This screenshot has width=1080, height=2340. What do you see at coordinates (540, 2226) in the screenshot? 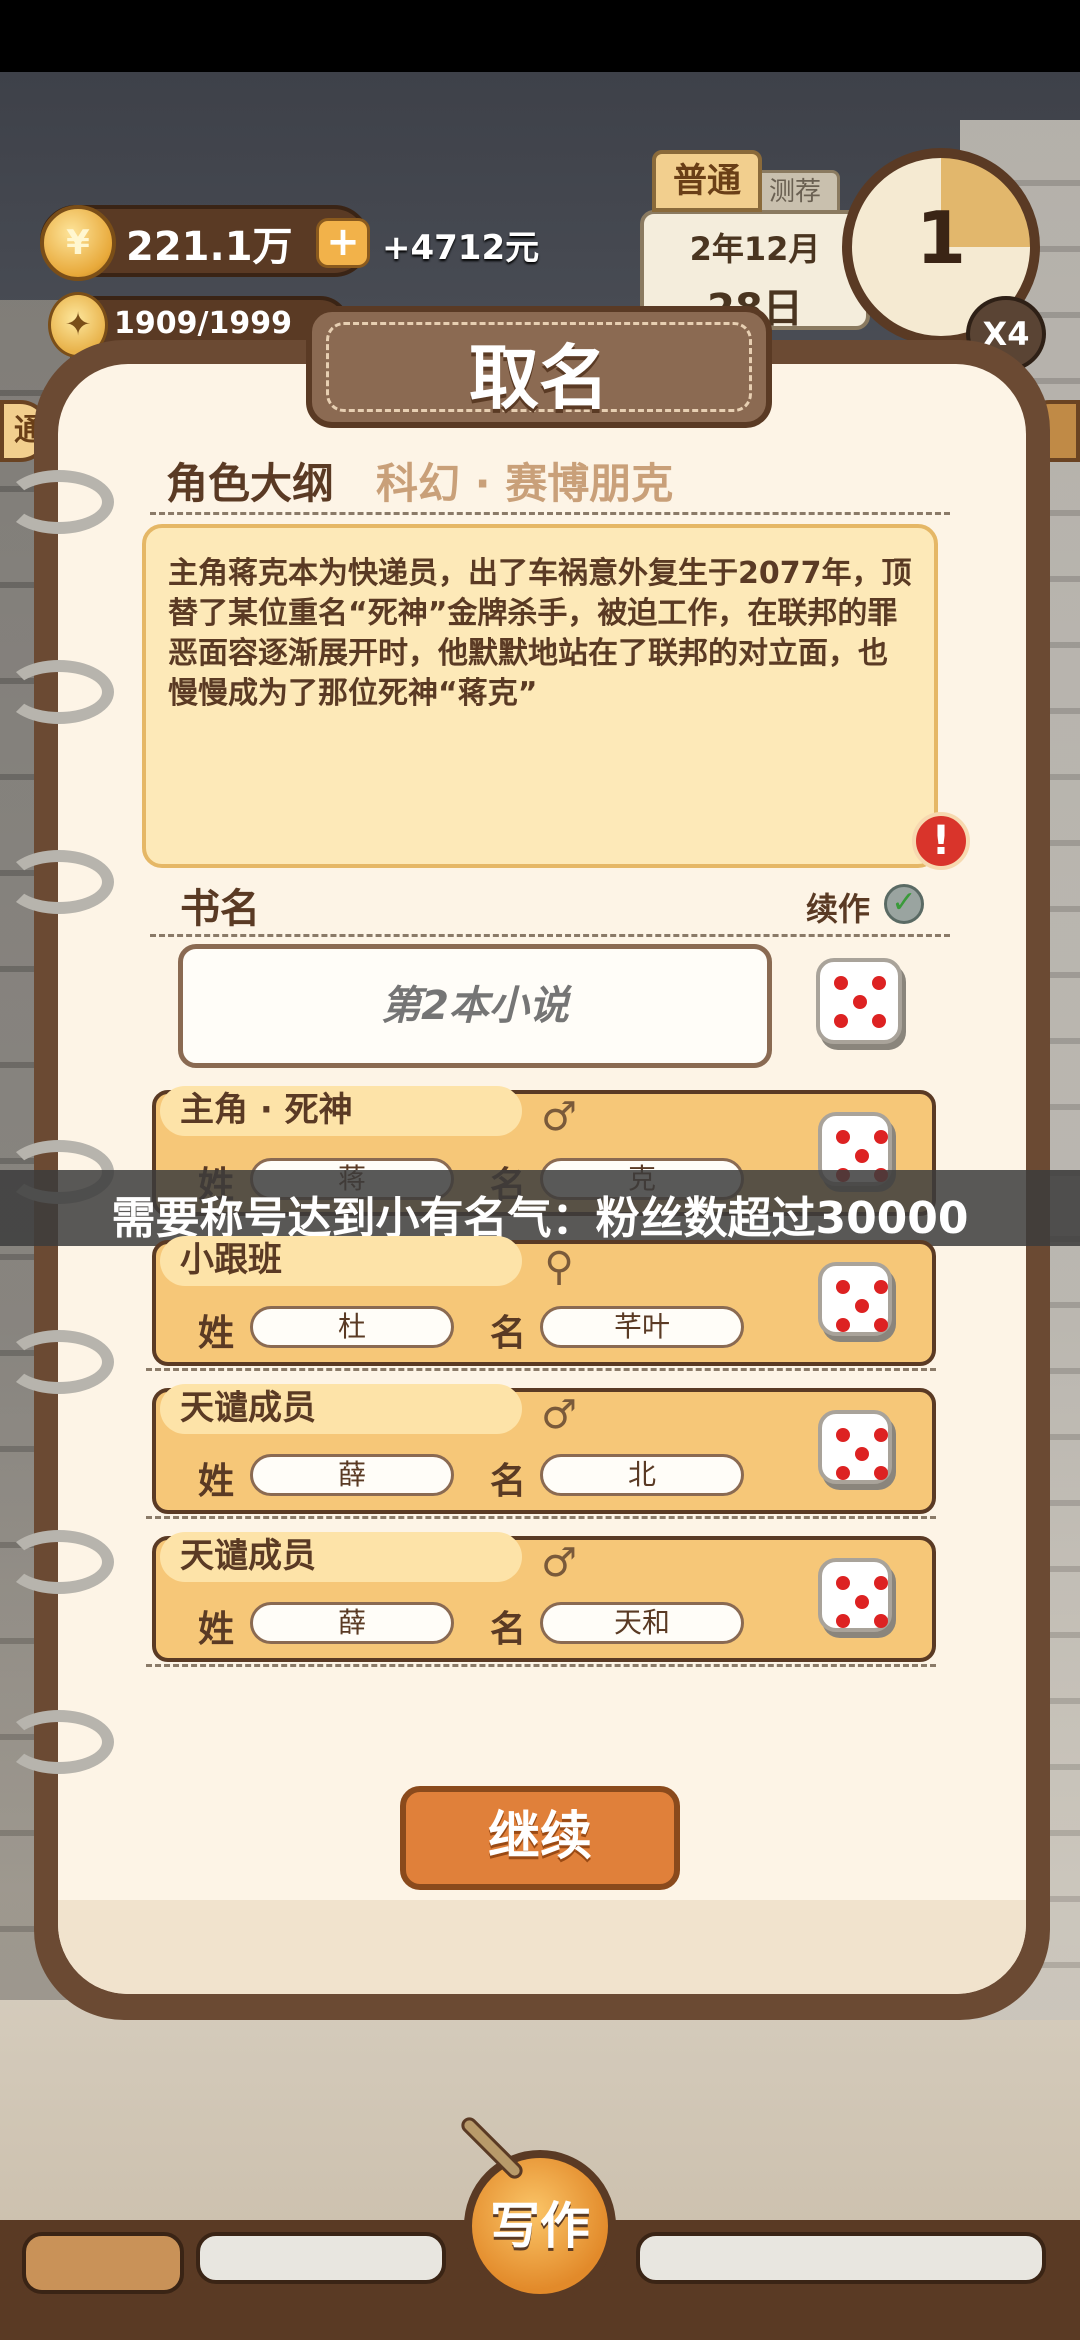
I see `write-button: 写作` at bounding box center [540, 2226].